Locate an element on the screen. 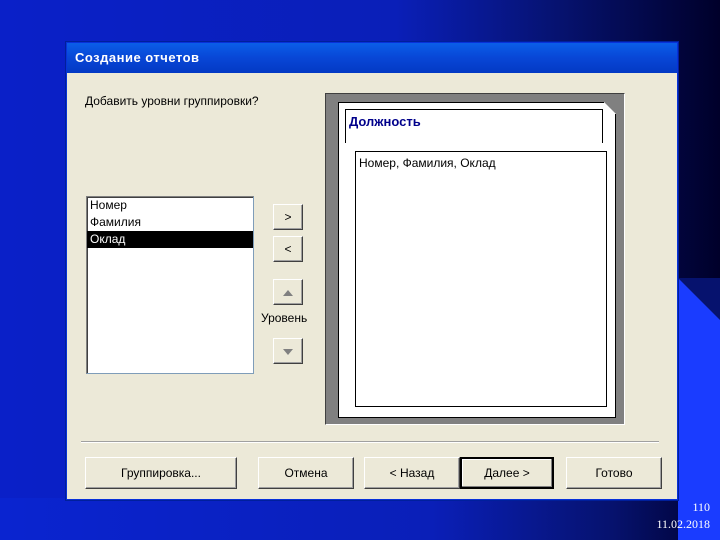 Image resolution: width=720 pixels, height=540 pixels. divider is located at coordinates (370, 442).